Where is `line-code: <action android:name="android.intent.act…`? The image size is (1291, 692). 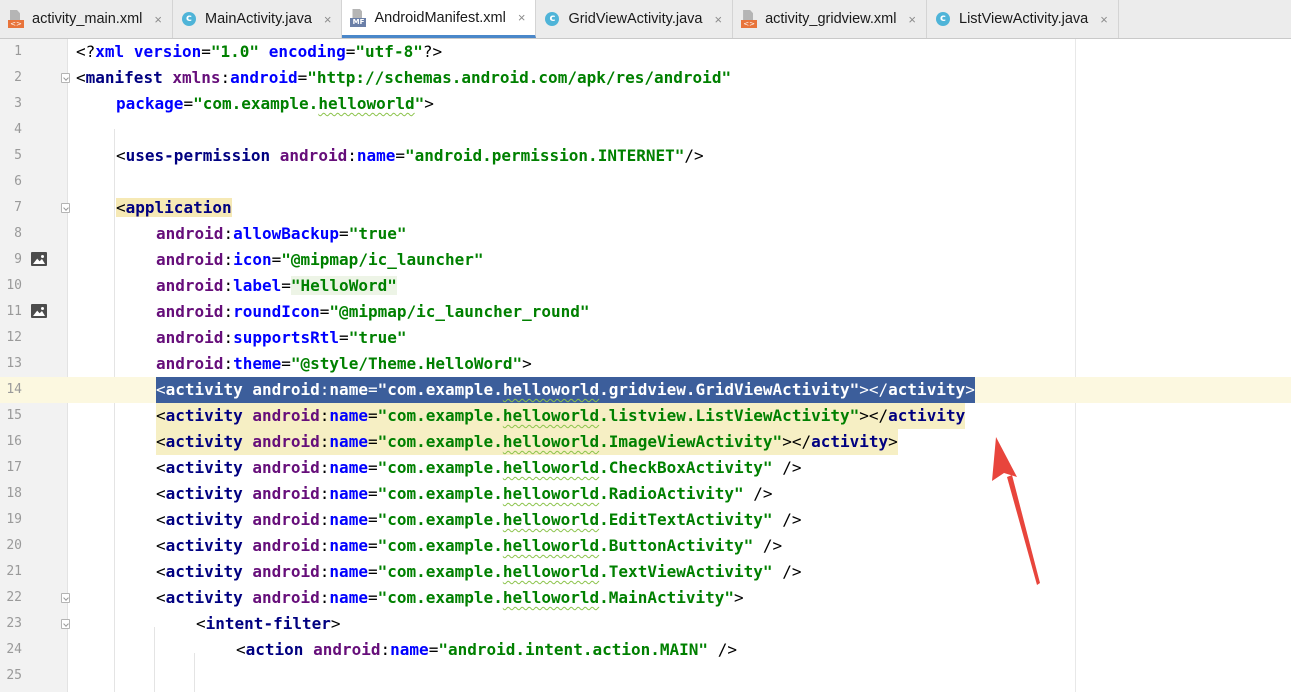
line-code: <action android:name="android.intent.act… is located at coordinates (486, 649).